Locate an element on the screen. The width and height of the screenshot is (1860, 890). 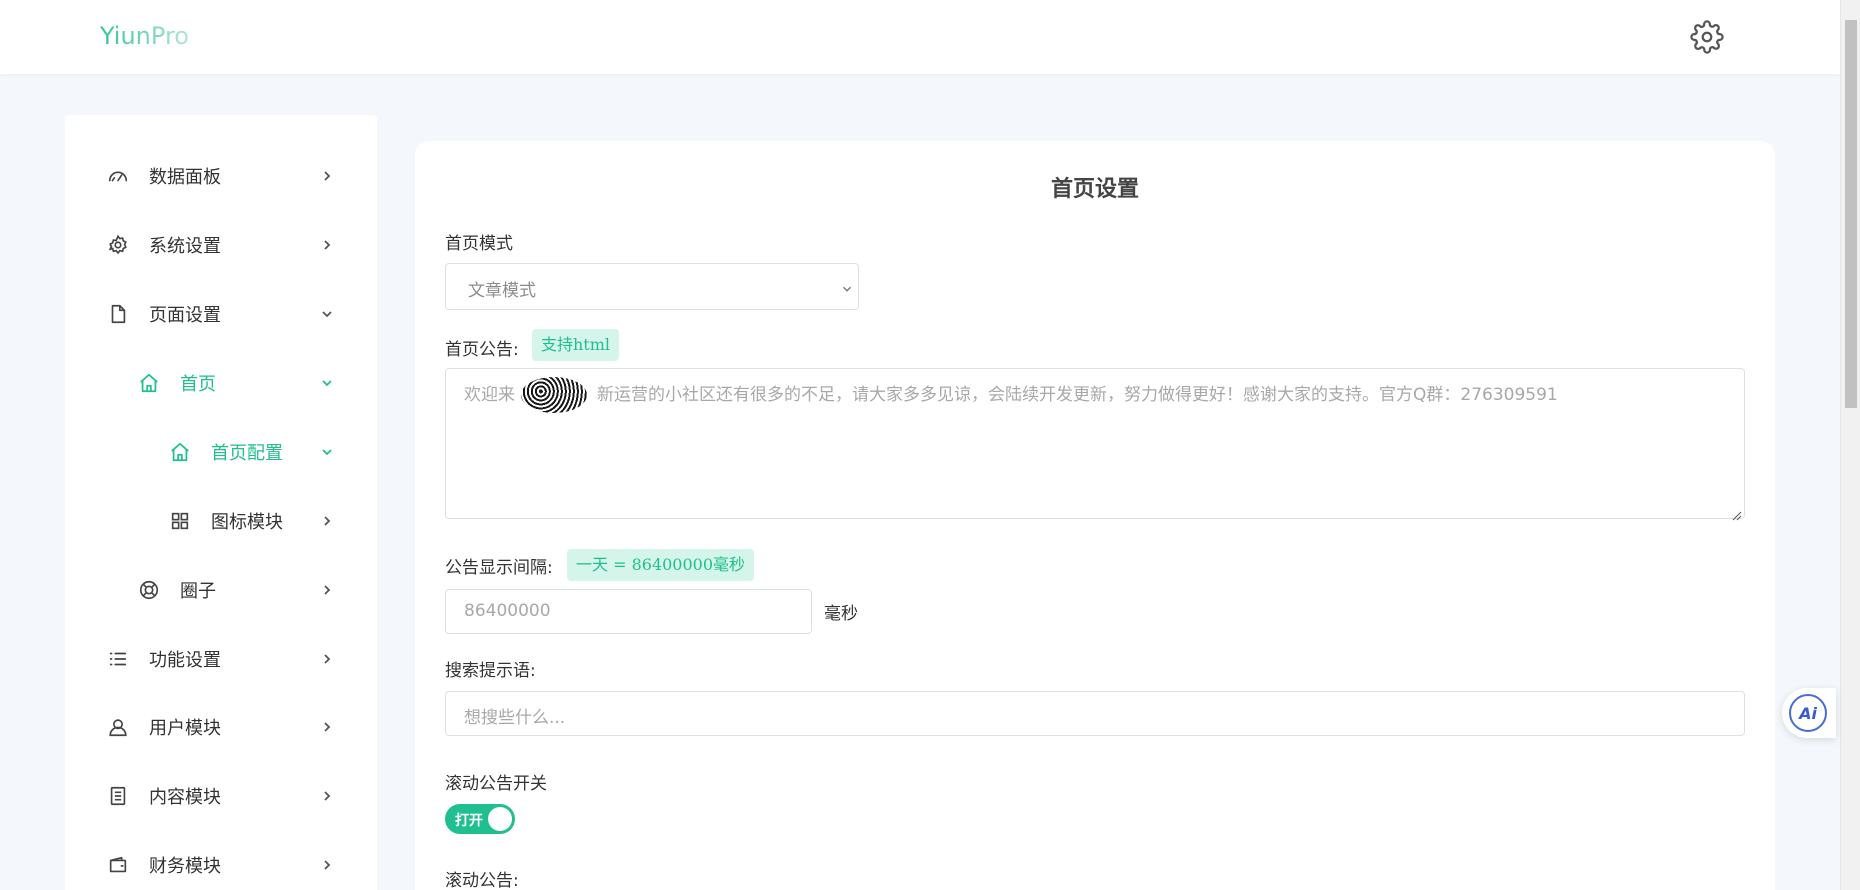
home-mode-label: 首页模式 is located at coordinates (479, 244).